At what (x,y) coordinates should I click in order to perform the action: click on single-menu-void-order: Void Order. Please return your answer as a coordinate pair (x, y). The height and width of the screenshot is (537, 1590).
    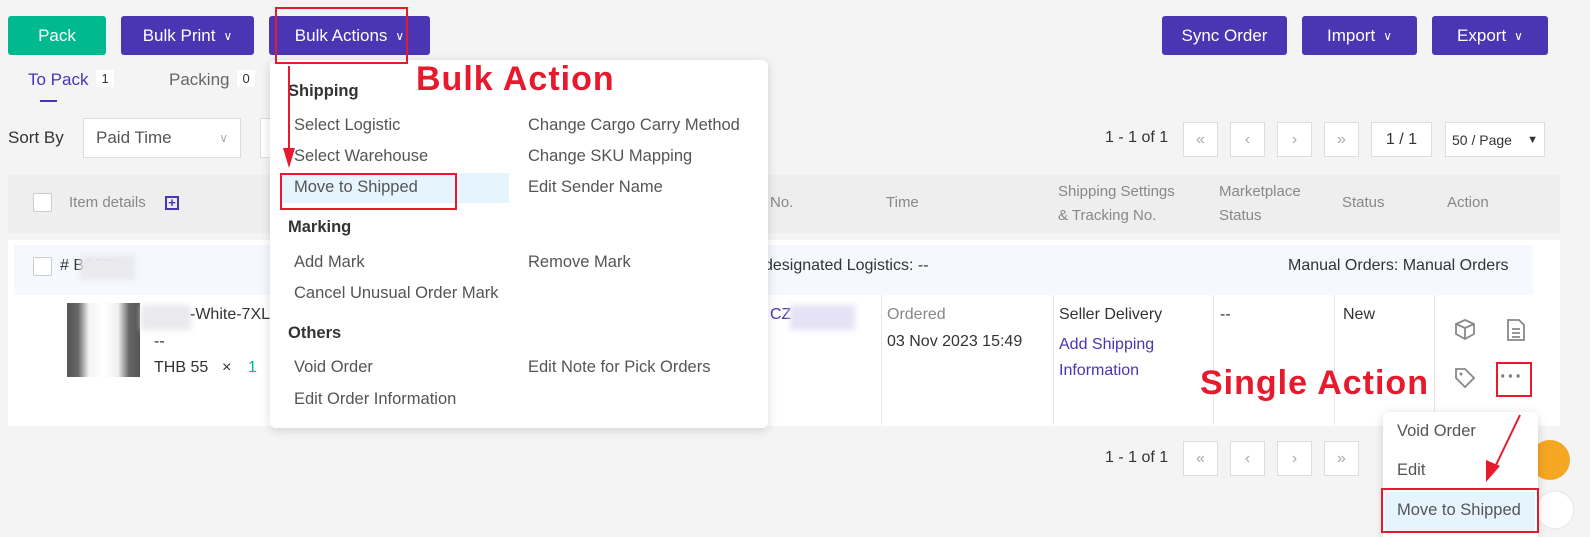
    Looking at the image, I should click on (1436, 431).